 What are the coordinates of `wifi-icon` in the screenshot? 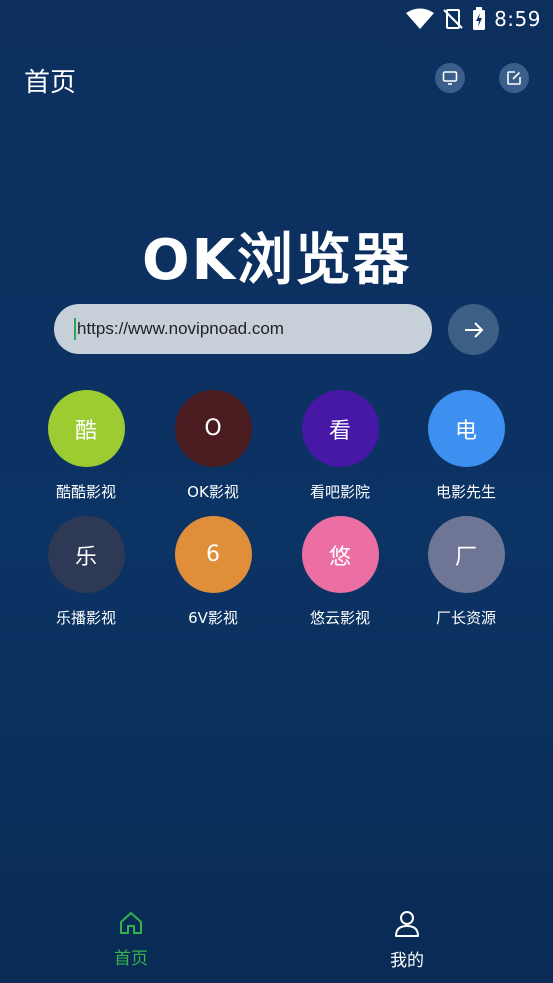 It's located at (420, 18).